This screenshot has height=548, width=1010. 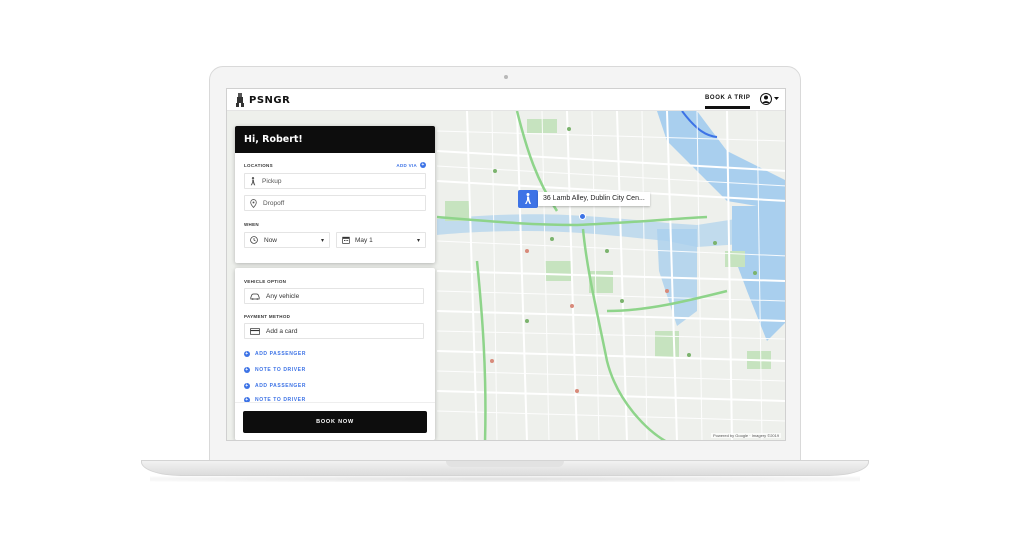 I want to click on note-to-driver-link: + NOTE TO DRIVER, so click(x=275, y=370).